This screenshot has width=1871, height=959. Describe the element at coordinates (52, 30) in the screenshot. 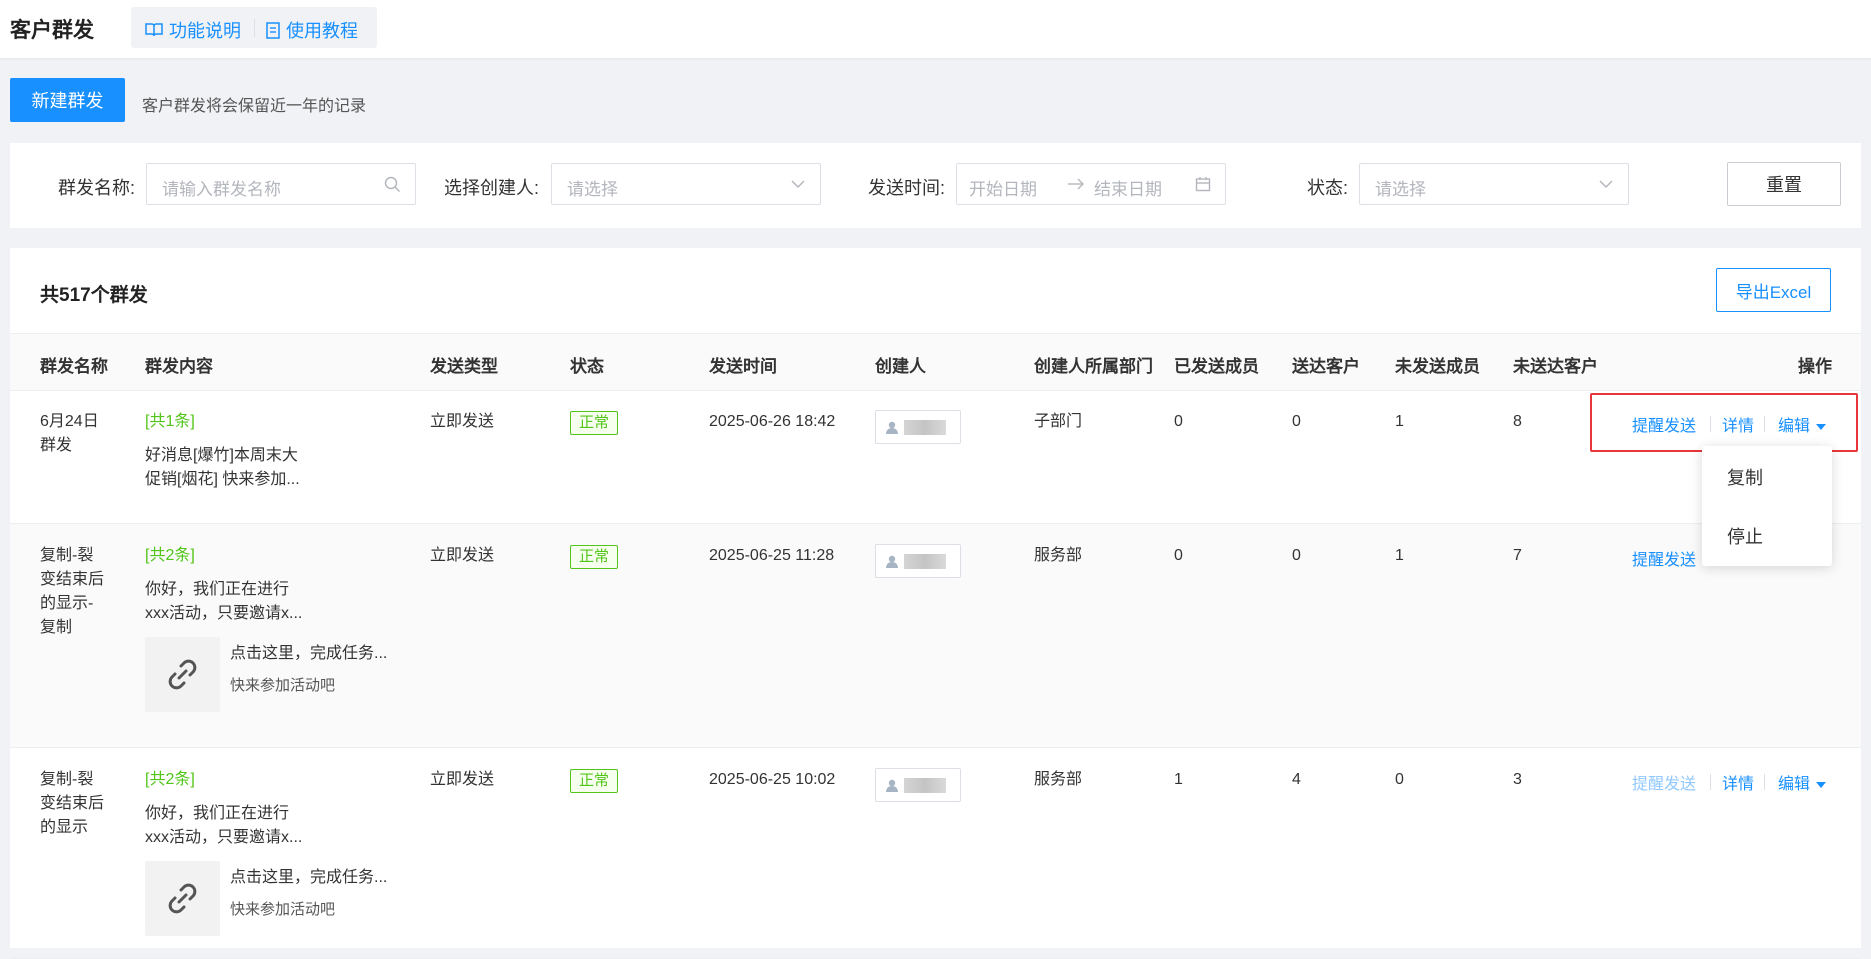

I see `page-title: 客户群发` at that location.